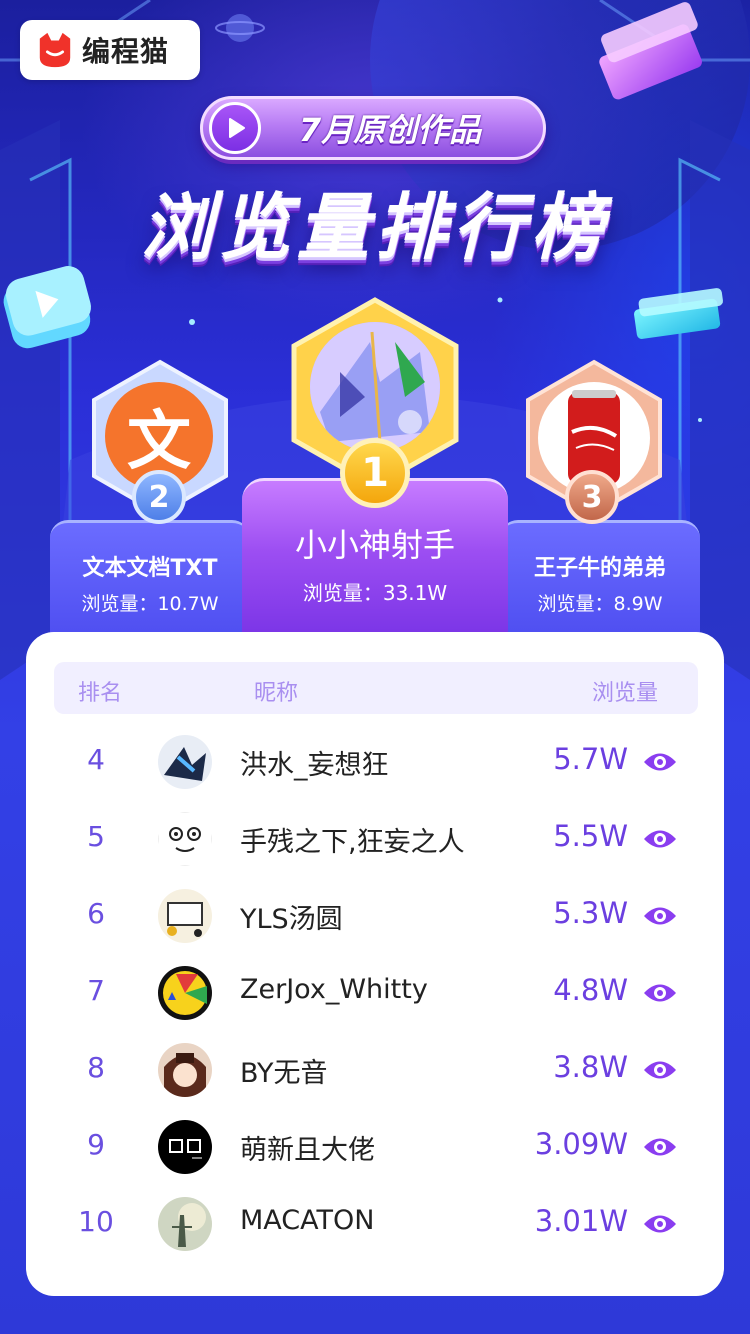 The image size is (750, 1334). Describe the element at coordinates (150, 568) in the screenshot. I see `podium-second-name: 文本文档TXT` at that location.